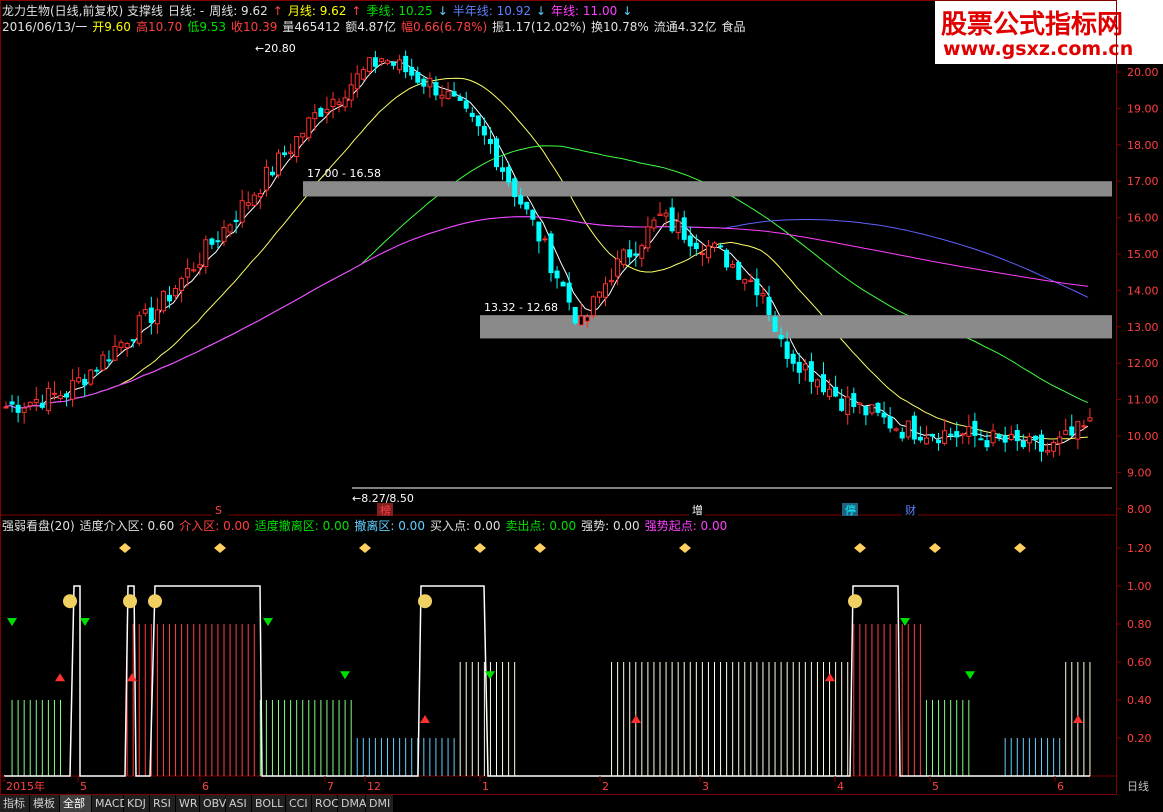  Describe the element at coordinates (188, 803) in the screenshot. I see `toolbar-tab-6: WR` at that location.